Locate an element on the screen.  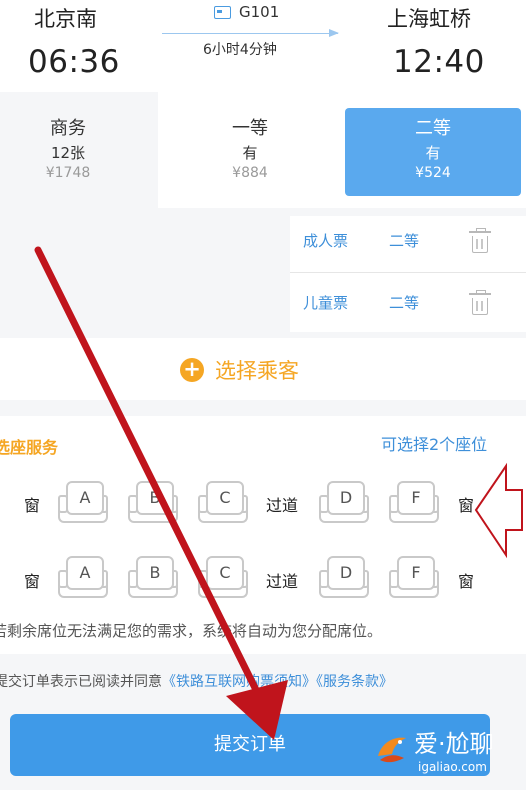
route-arrow is located at coordinates (250, 33).